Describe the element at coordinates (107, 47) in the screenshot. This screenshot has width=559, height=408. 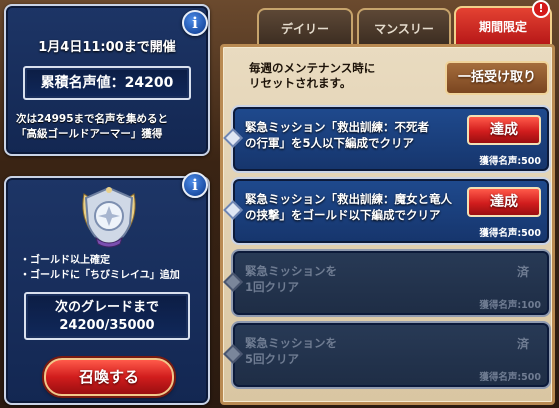
I see `event-deadline: 1月4日11:00まで開催` at that location.